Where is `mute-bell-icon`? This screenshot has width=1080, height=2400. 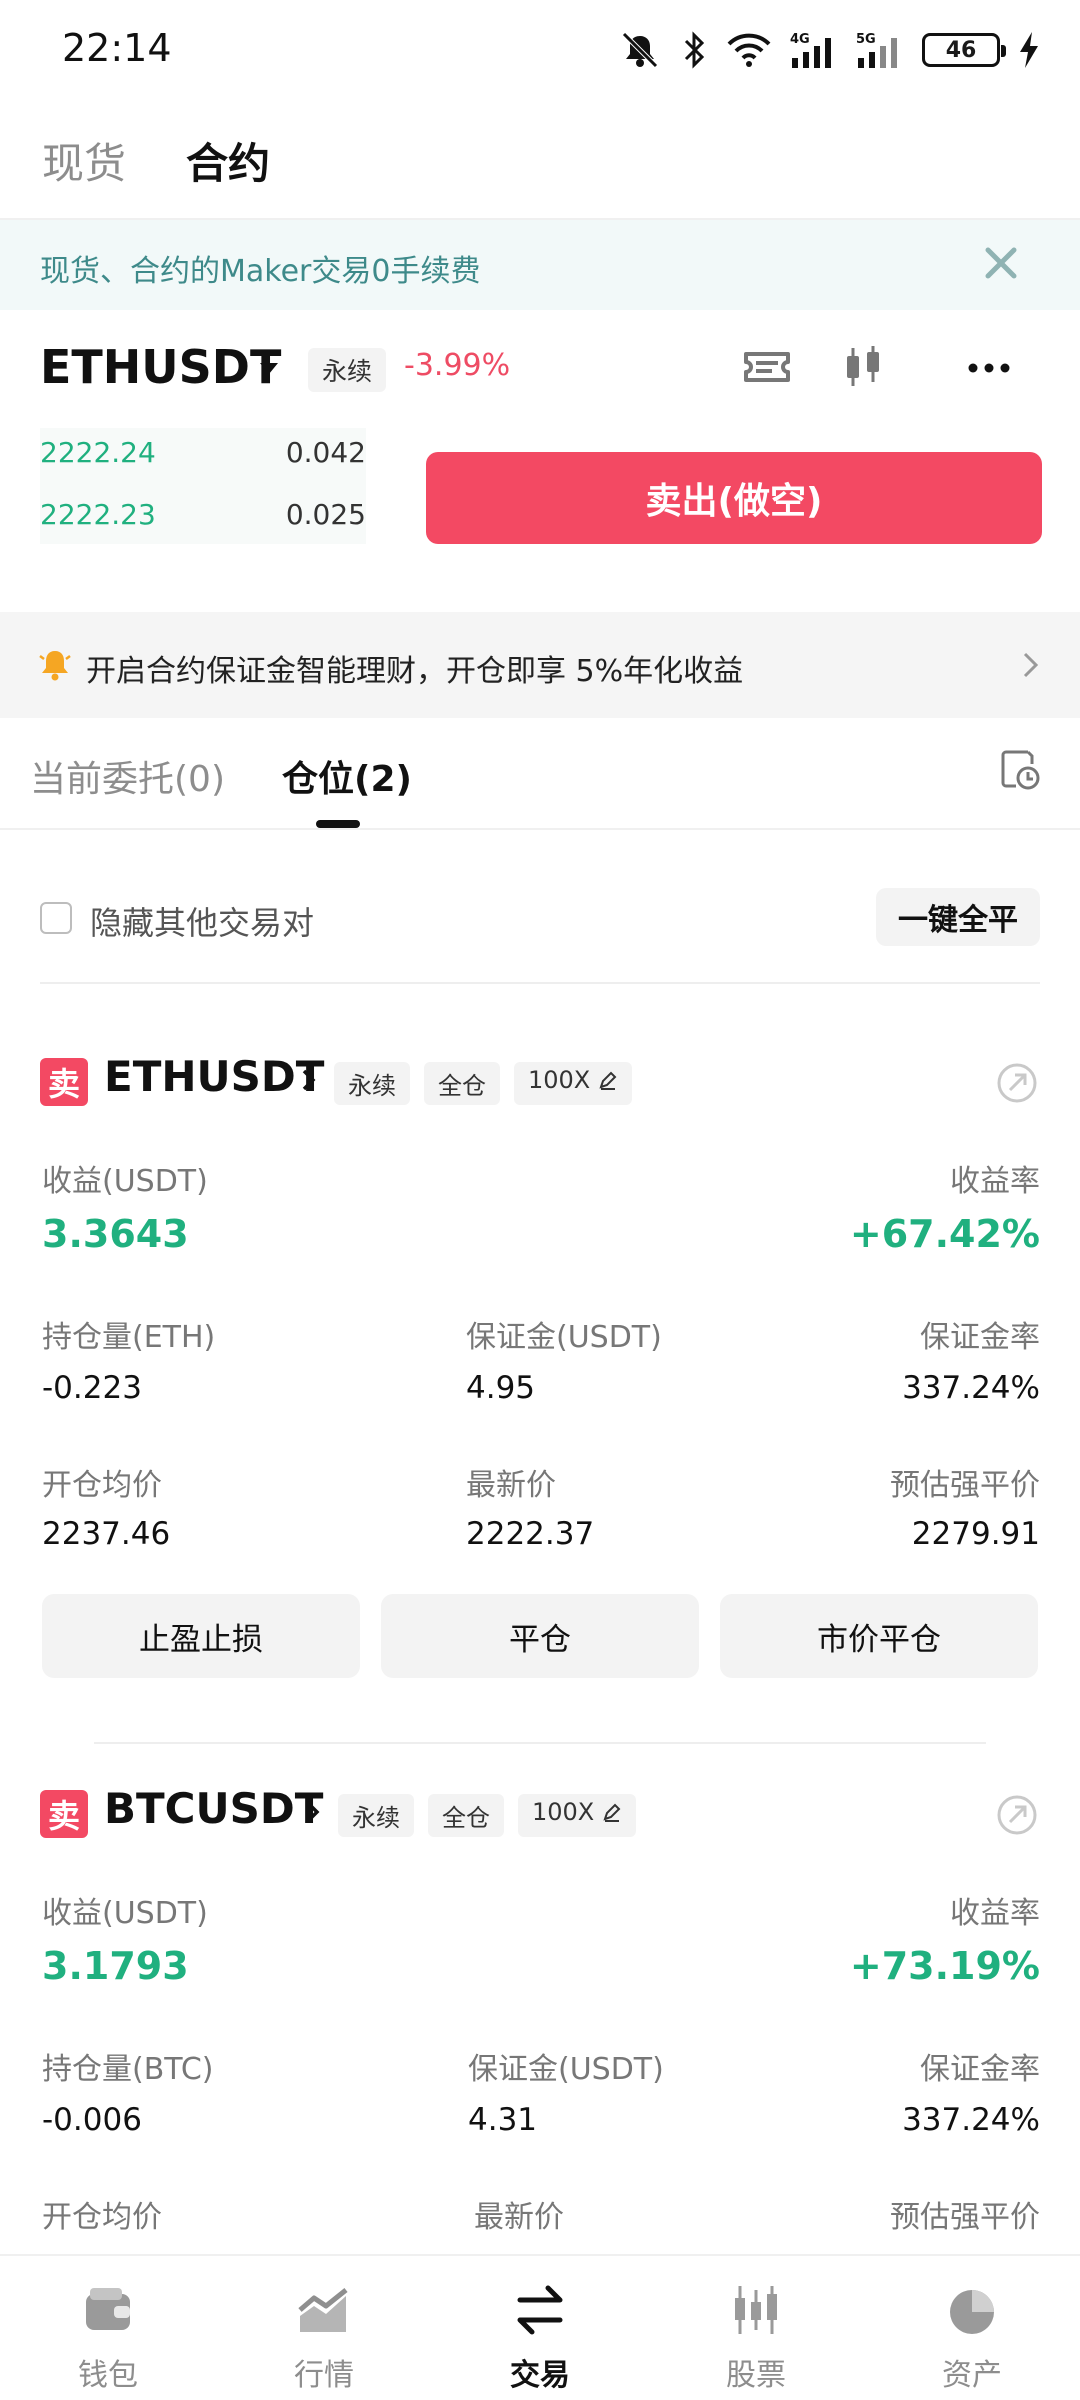
mute-bell-icon is located at coordinates (640, 50).